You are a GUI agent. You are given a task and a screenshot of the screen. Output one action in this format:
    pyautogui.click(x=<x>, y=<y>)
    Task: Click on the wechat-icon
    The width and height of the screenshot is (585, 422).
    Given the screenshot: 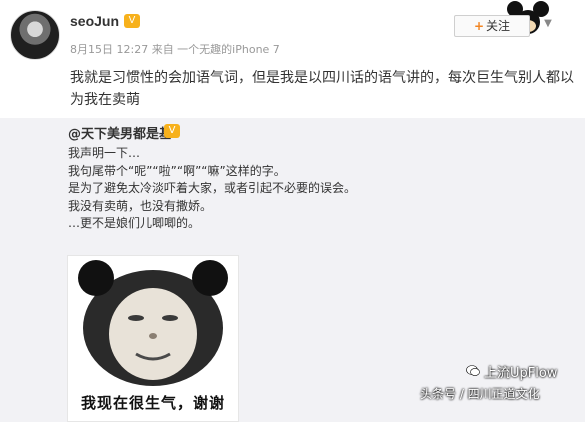 What is the action you would take?
    pyautogui.click(x=473, y=370)
    